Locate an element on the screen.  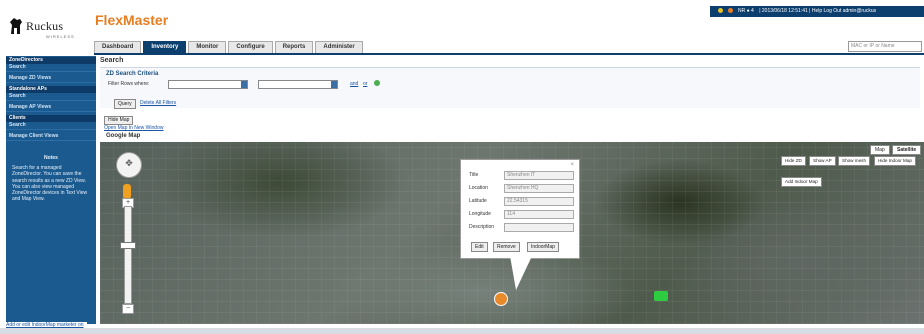
tab-monitor: Monitor is located at coordinates (207, 47).